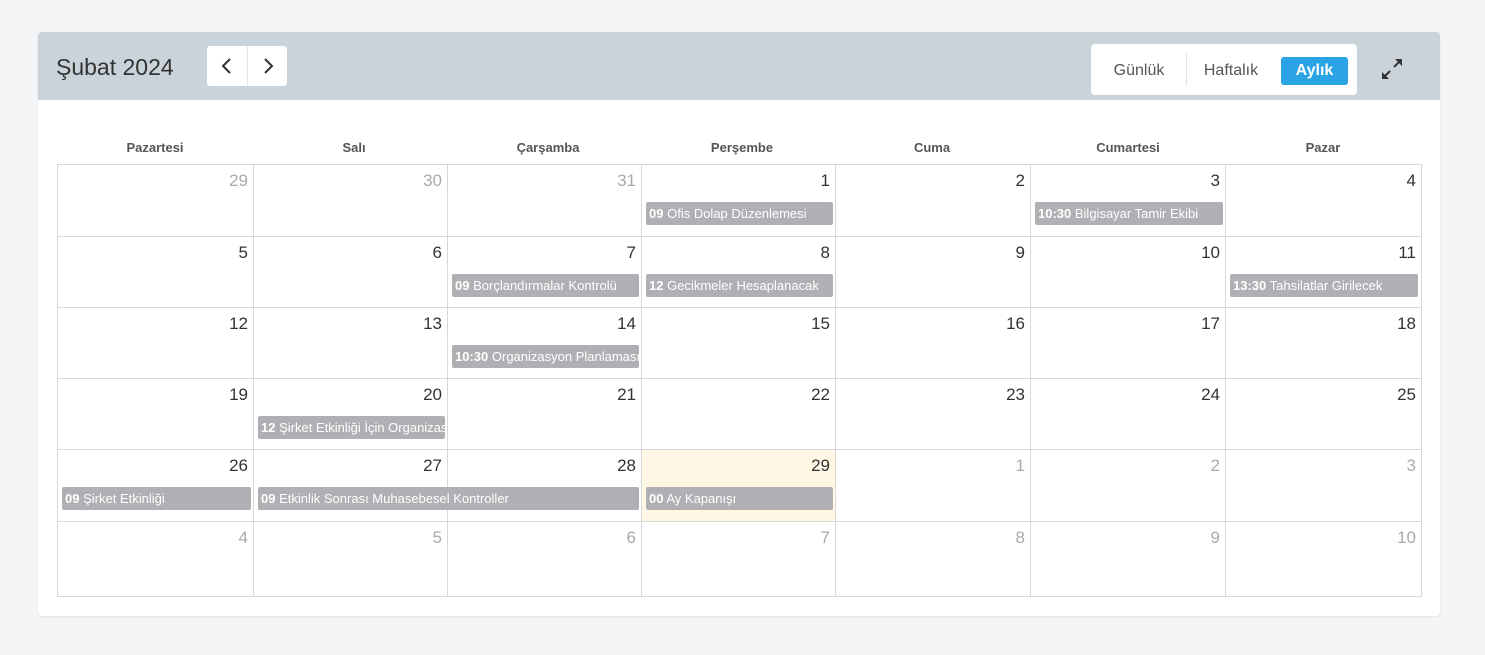 This screenshot has height=655, width=1485. What do you see at coordinates (739, 414) in the screenshot?
I see `day-cell: 22` at bounding box center [739, 414].